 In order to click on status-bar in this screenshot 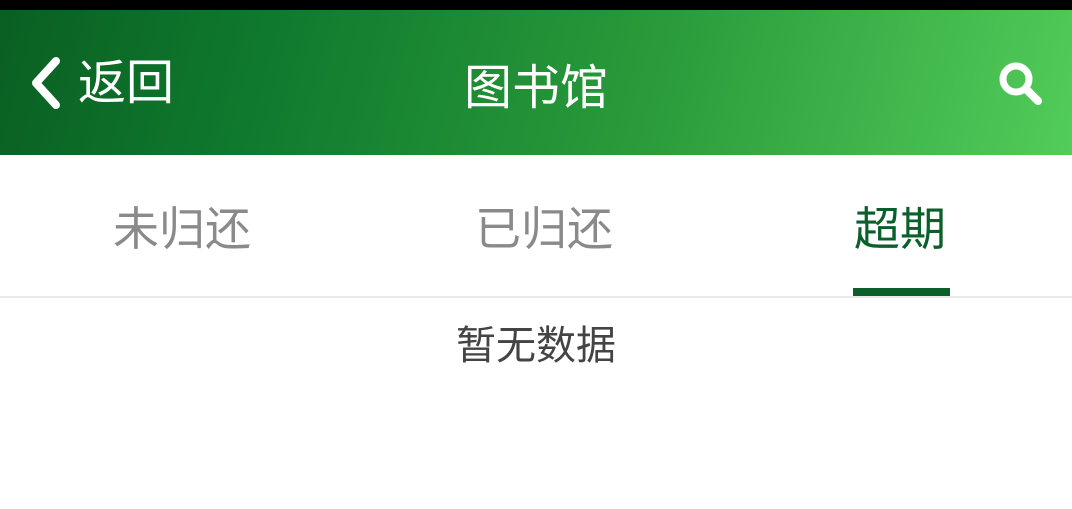, I will do `click(536, 5)`.